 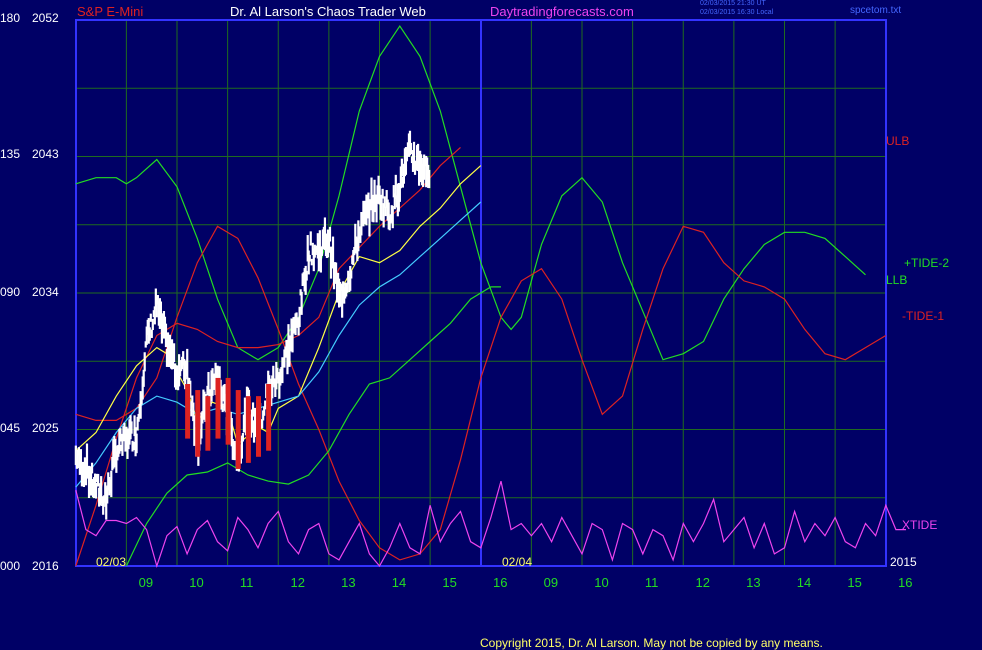 I want to click on axis-price-2034: 2034, so click(x=45, y=292).